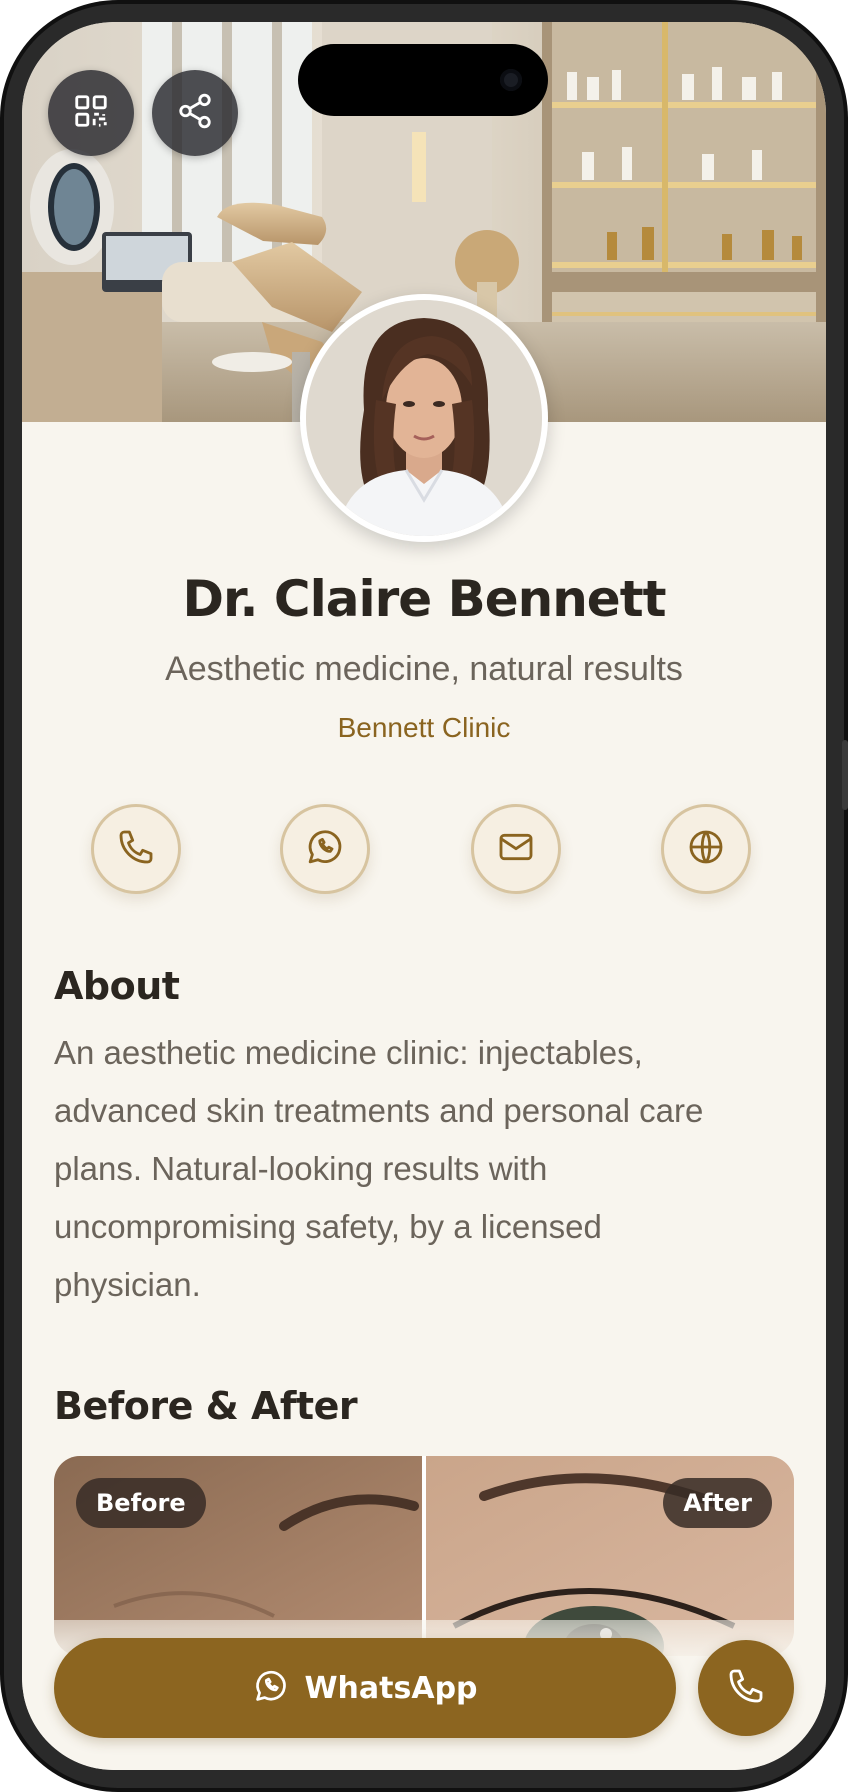 The image size is (848, 1792). What do you see at coordinates (423, 80) in the screenshot?
I see `dynamic-island` at bounding box center [423, 80].